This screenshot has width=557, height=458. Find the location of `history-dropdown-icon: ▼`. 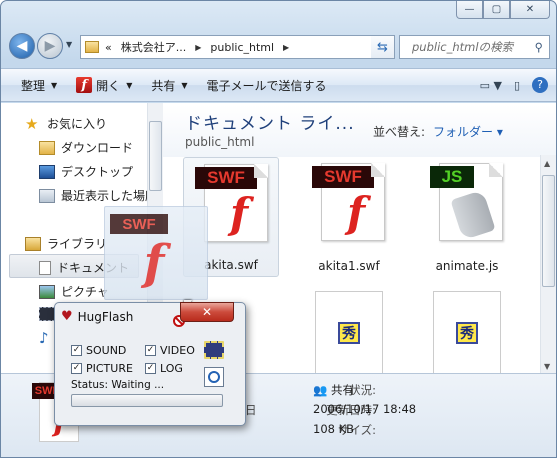

history-dropdown-icon: ▼ is located at coordinates (69, 44).